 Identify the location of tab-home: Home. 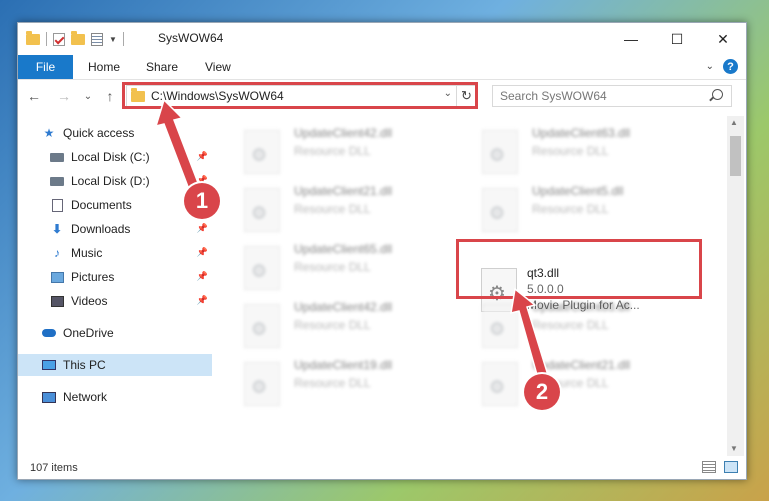
(104, 67).